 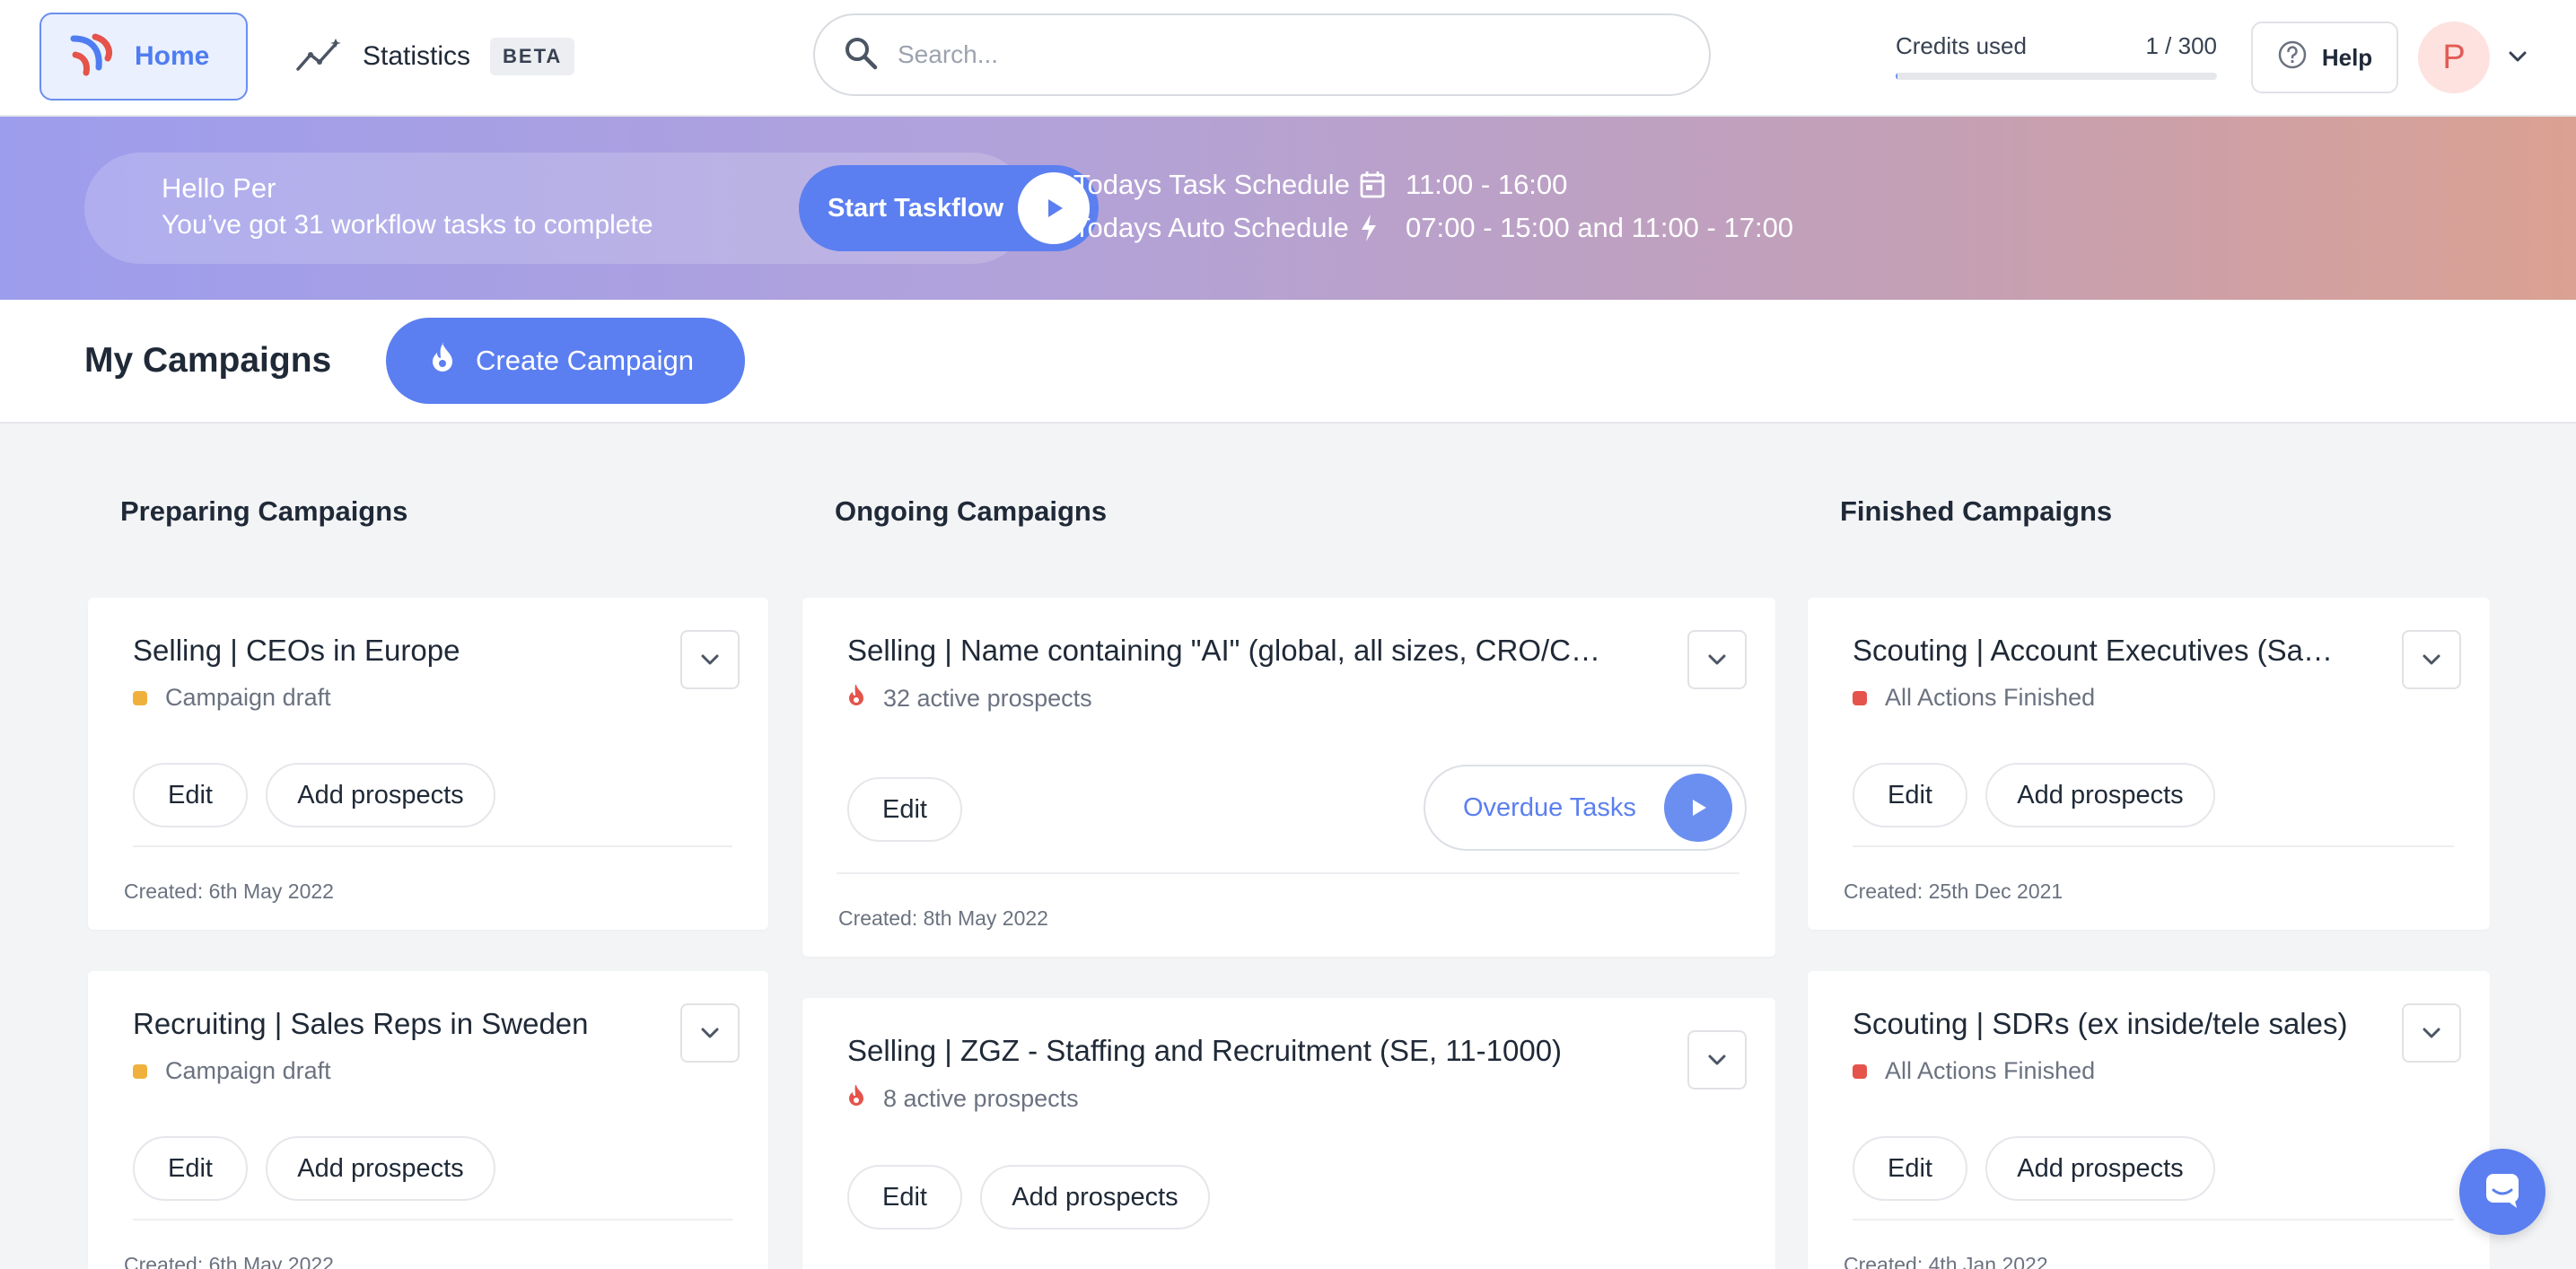 I want to click on statistics-label: Statistics, so click(x=417, y=56).